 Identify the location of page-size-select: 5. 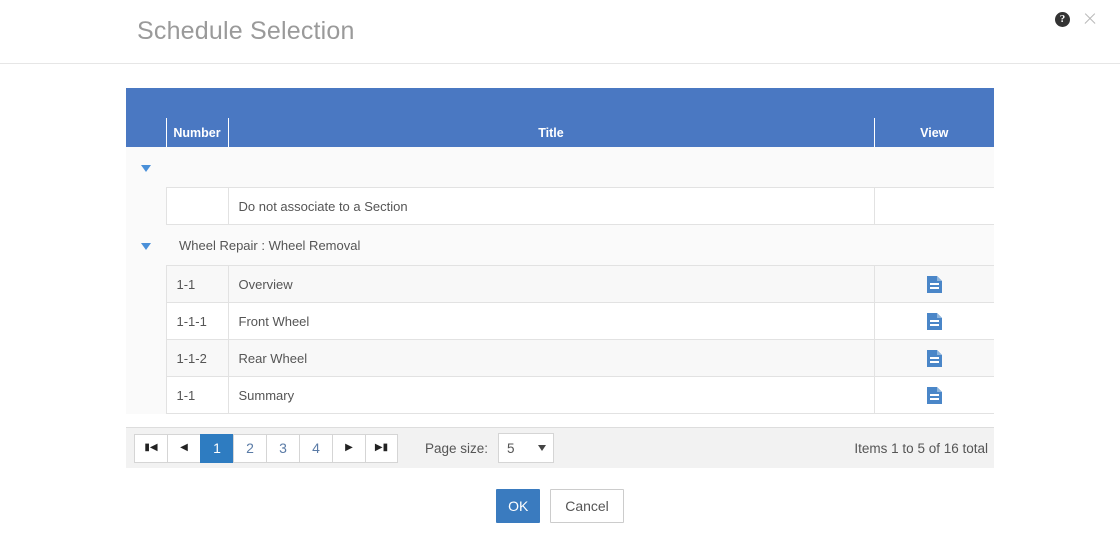
(526, 448).